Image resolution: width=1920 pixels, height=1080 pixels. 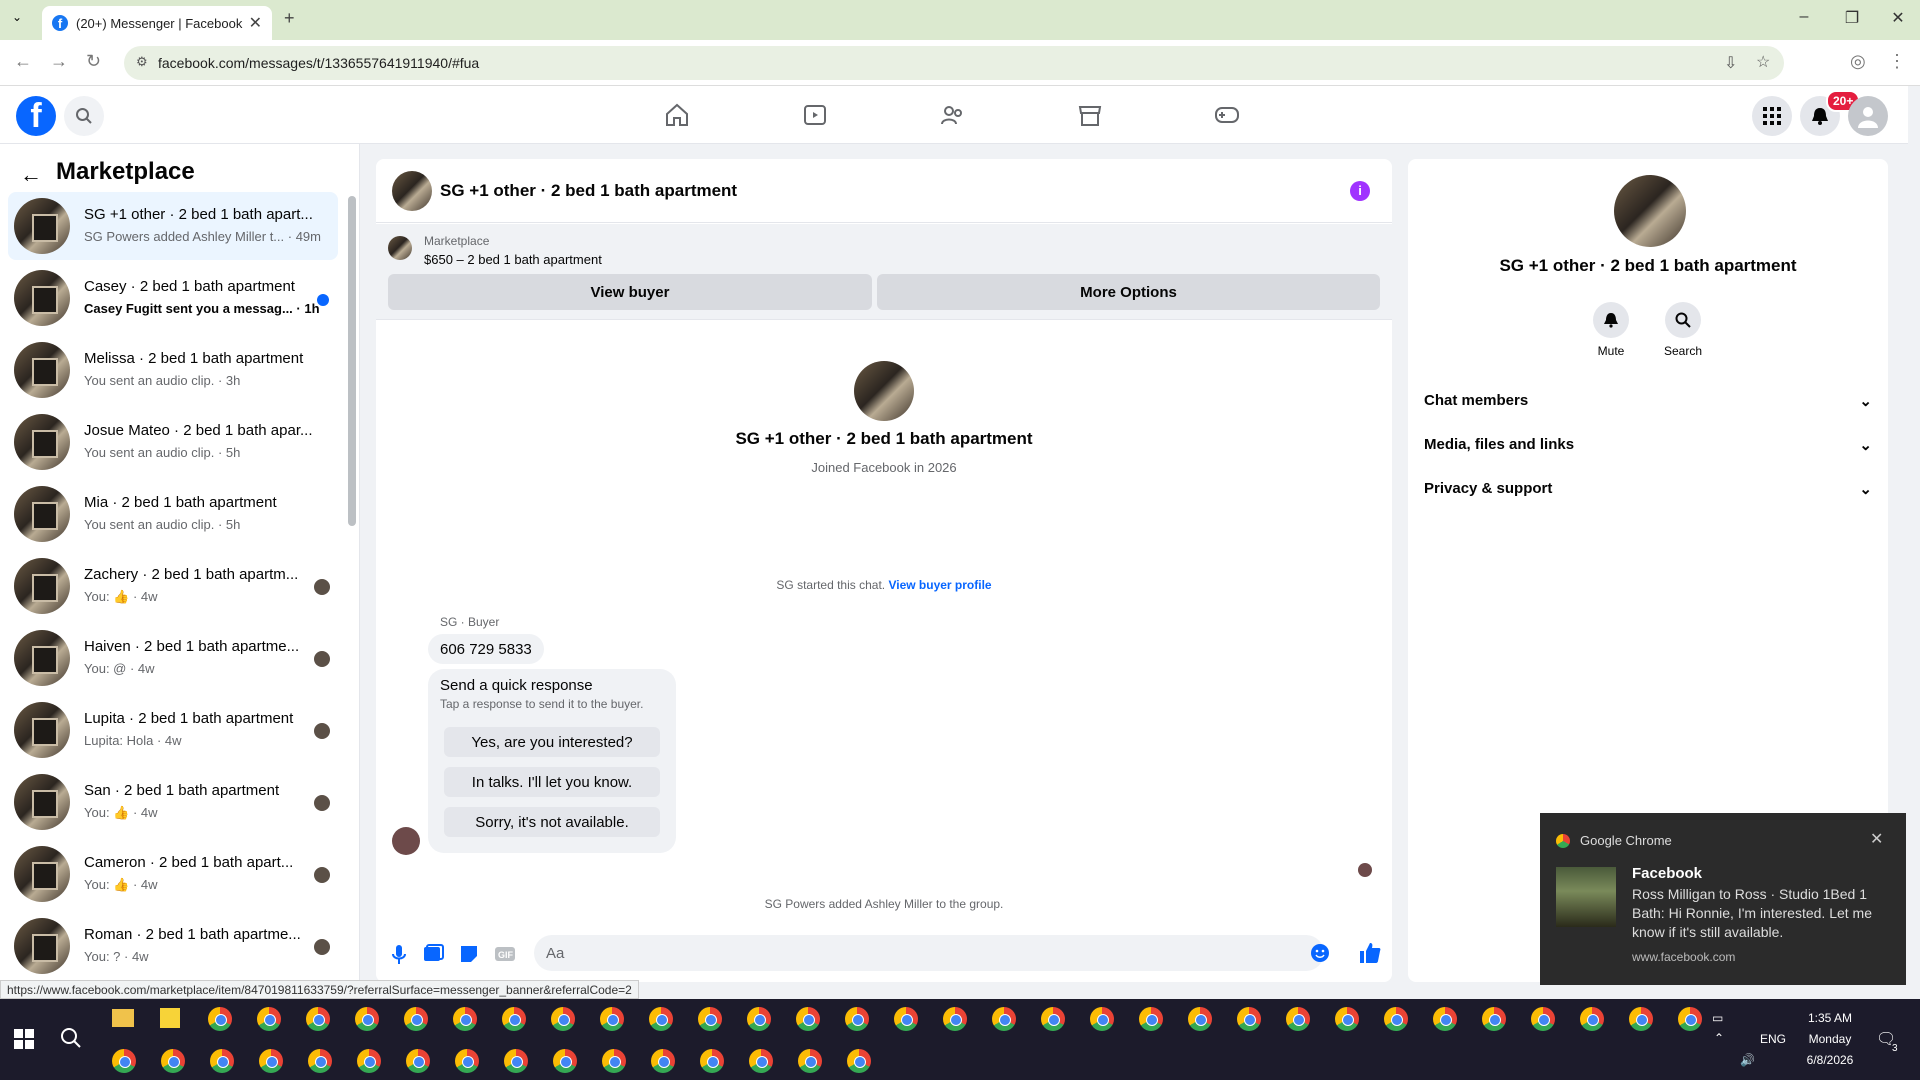 What do you see at coordinates (1747, 1060) in the screenshot?
I see `volume-icon: 🔊` at bounding box center [1747, 1060].